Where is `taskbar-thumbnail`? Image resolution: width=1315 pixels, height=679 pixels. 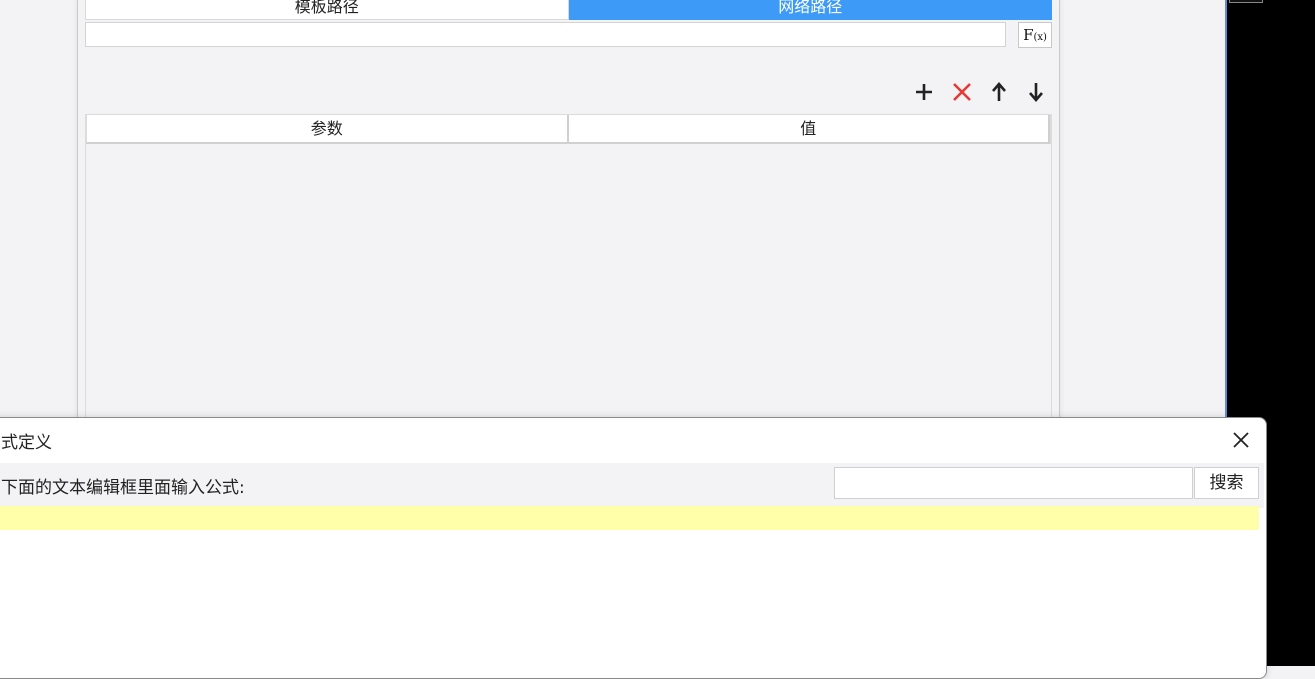
taskbar-thumbnail is located at coordinates (1246, 1).